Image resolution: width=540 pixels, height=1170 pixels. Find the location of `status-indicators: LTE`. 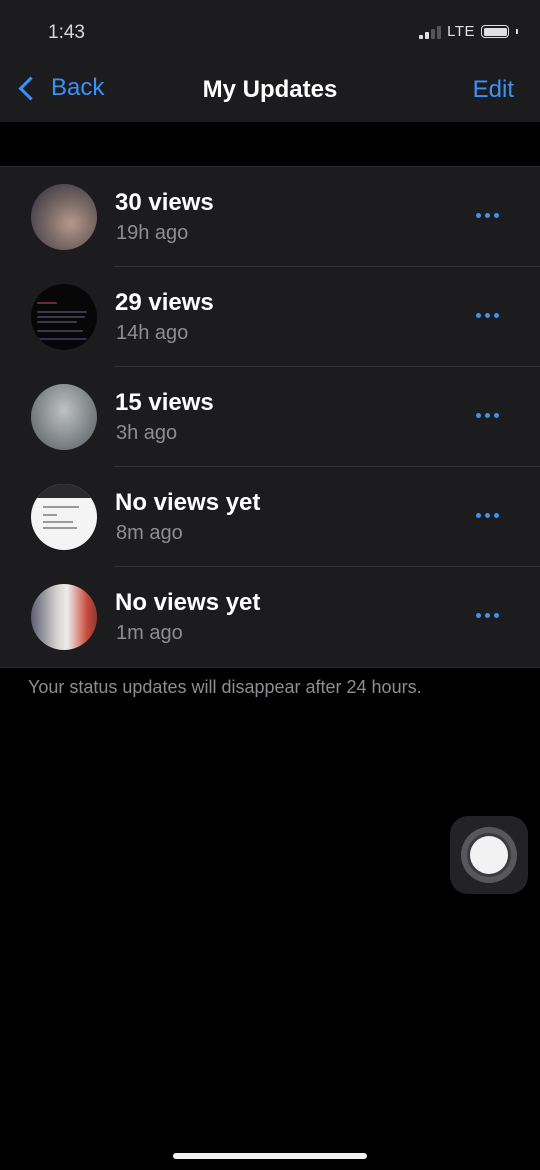

status-indicators: LTE is located at coordinates (468, 31).